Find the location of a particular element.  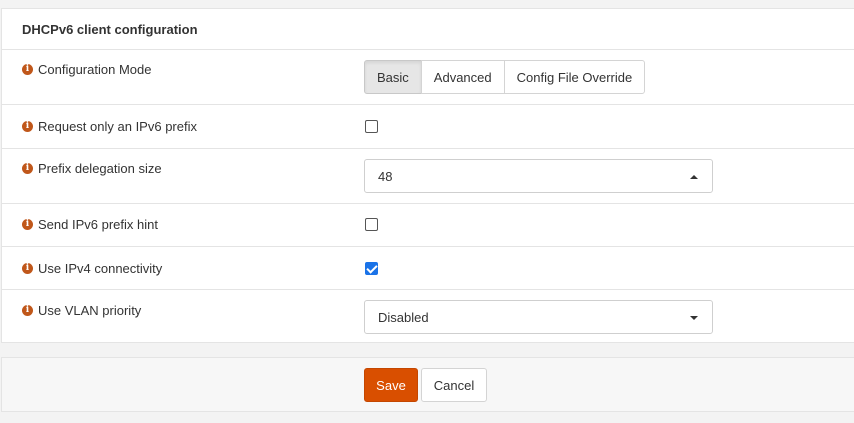

mode-basic-button: Basic is located at coordinates (393, 77).